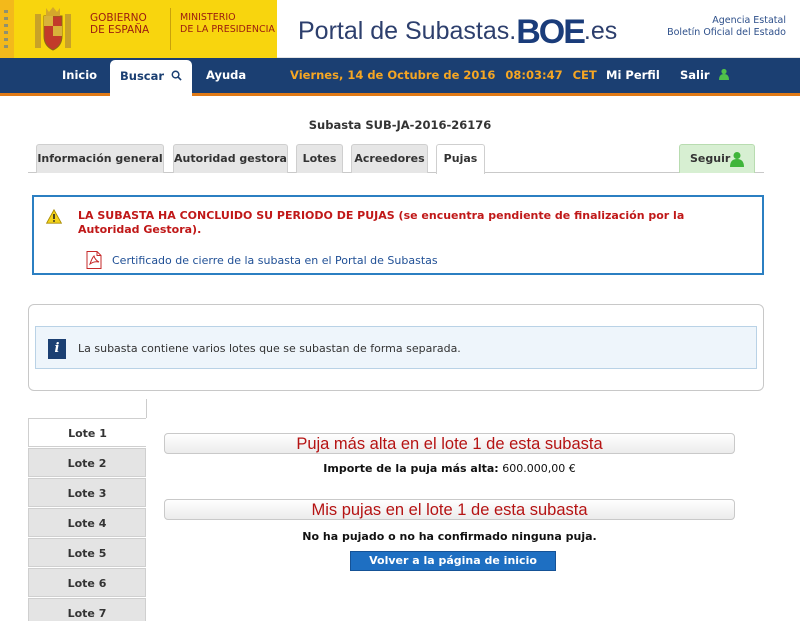 The width and height of the screenshot is (800, 621). Describe the element at coordinates (54, 216) in the screenshot. I see `warning-icon` at that location.